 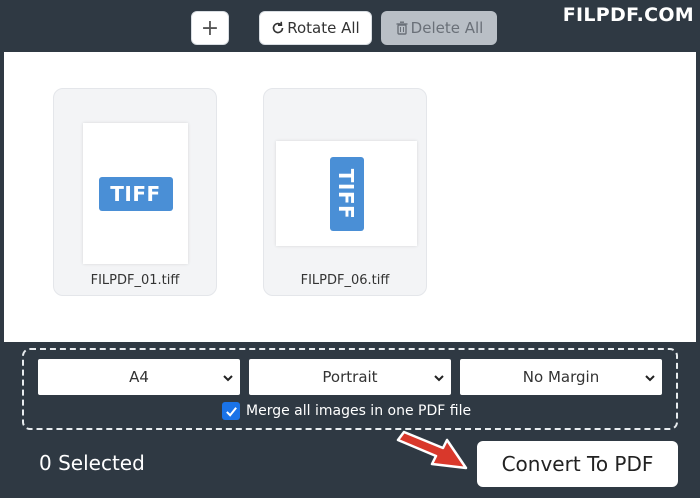 I want to click on rotate-all-label: Rotate All, so click(x=323, y=28).